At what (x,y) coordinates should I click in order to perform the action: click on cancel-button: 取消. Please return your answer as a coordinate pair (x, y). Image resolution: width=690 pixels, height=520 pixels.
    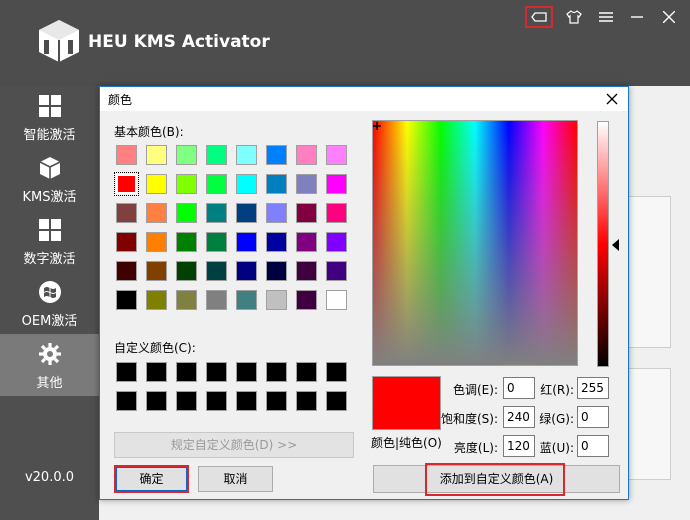
    Looking at the image, I should click on (235, 479).